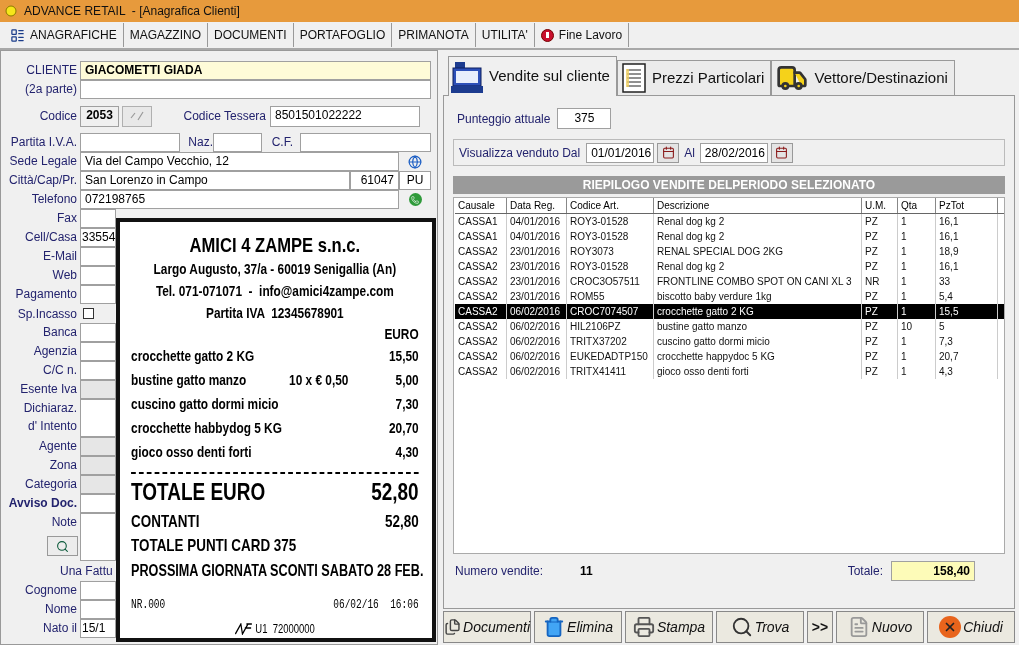  I want to click on table-row: CASSA2 23/01/2016 ROY3073 RENAL SPECIAL DOG 2KG PZ 1 18,9, so click(729, 251).